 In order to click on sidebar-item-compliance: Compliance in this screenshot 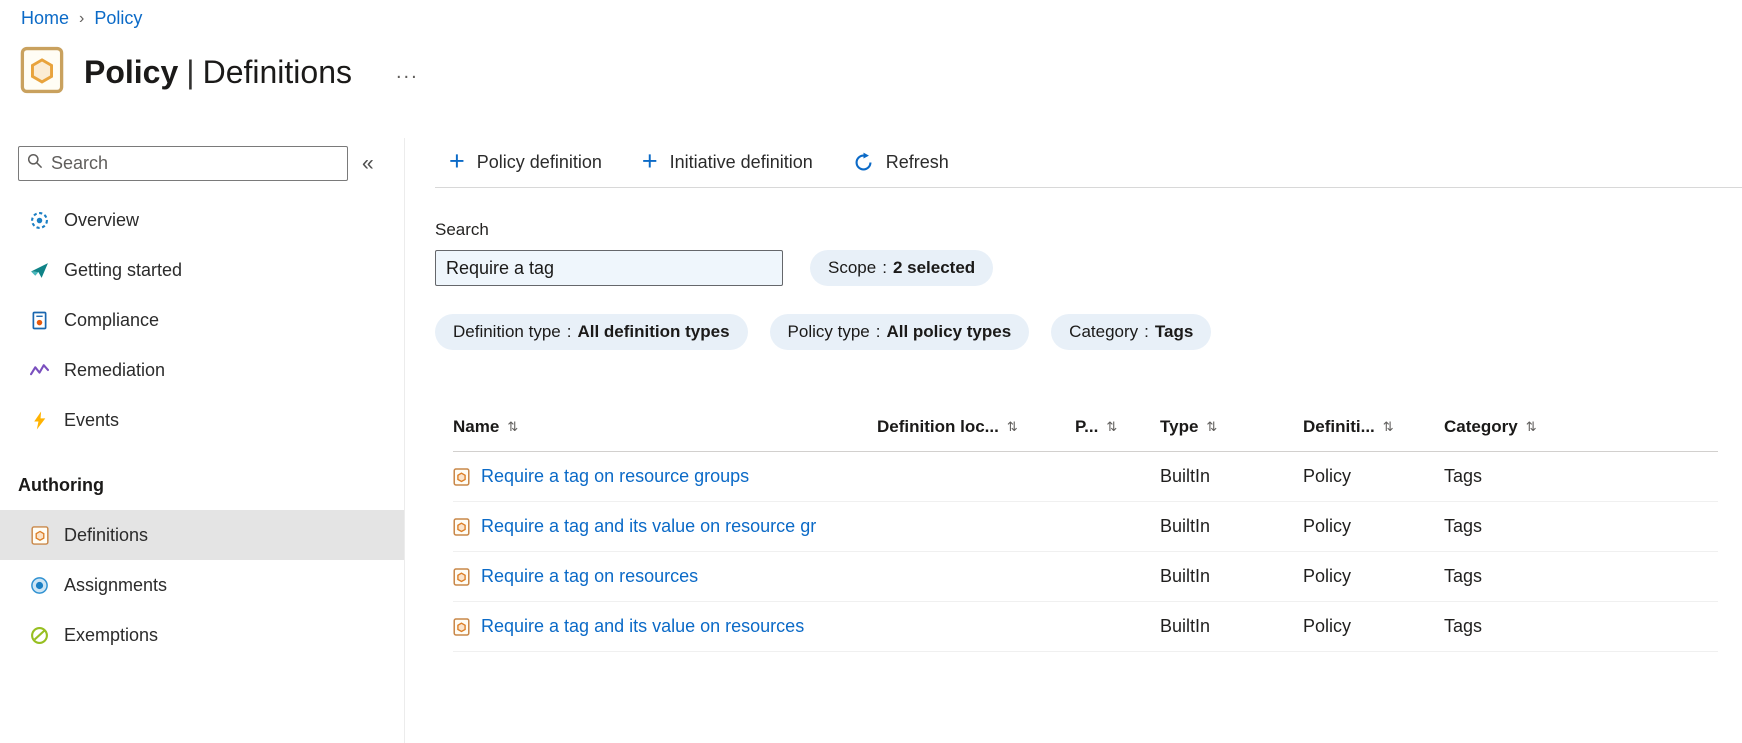, I will do `click(202, 320)`.